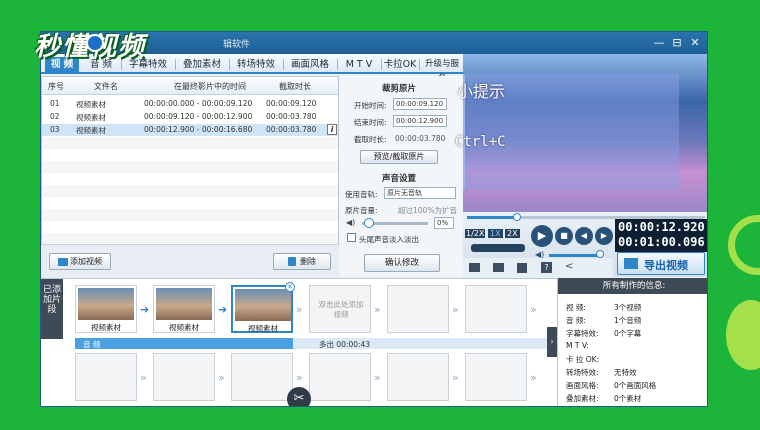 The image size is (760, 430). What do you see at coordinates (582, 372) in the screenshot?
I see `info-key: 转场特效:` at bounding box center [582, 372].